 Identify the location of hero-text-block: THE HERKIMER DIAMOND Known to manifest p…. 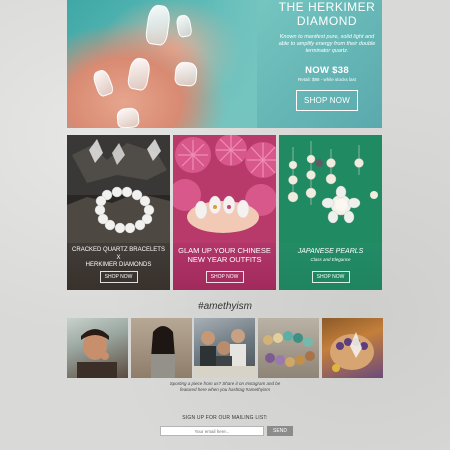
(327, 64).